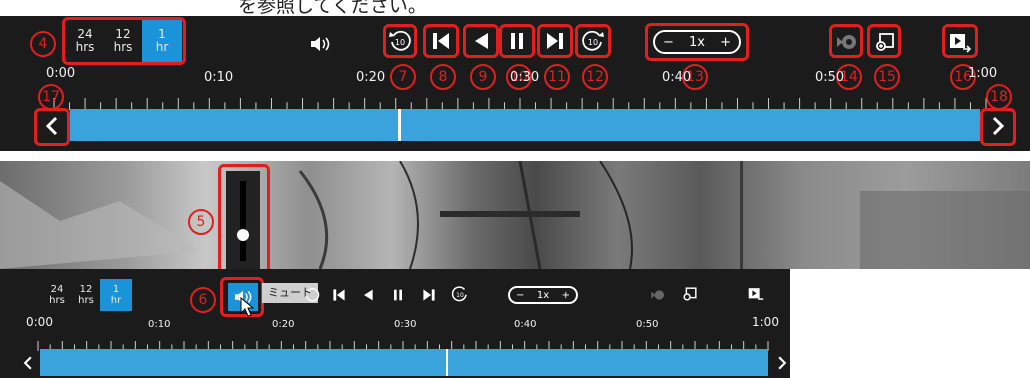 The width and height of the screenshot is (1030, 378). I want to click on speaker-icon, so click(320, 44).